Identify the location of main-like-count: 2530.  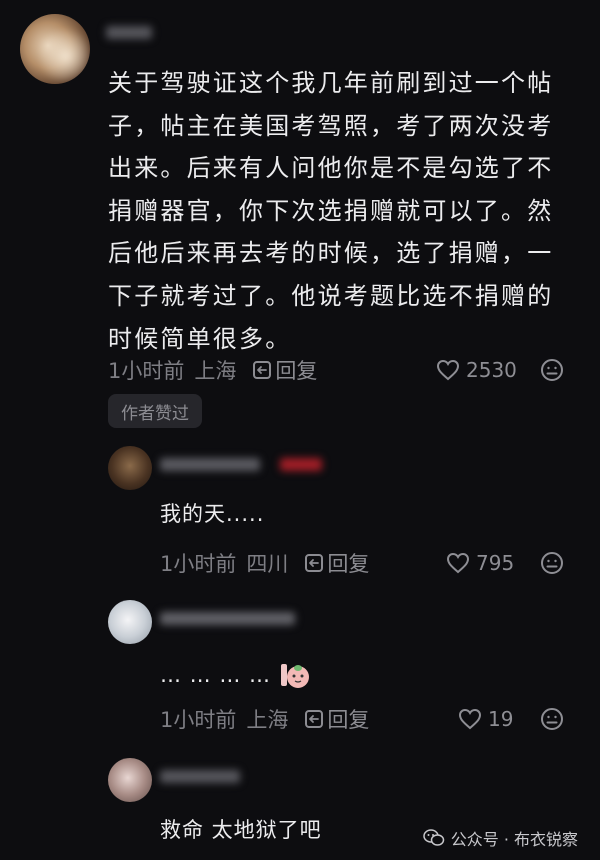
(491, 370).